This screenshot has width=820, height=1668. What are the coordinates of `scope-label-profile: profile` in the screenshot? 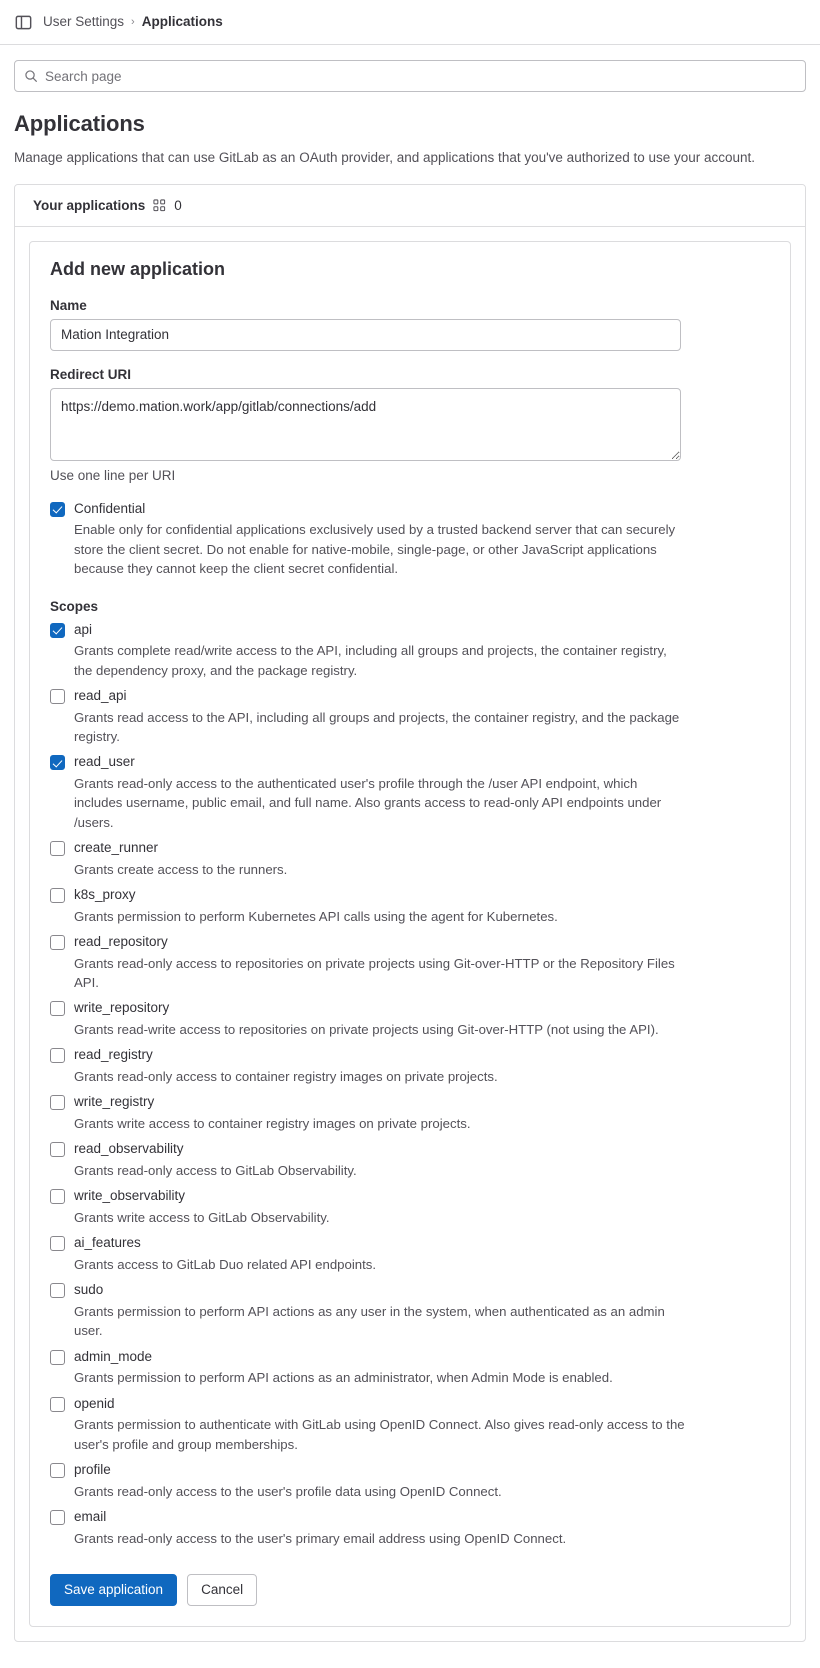 It's located at (422, 1470).